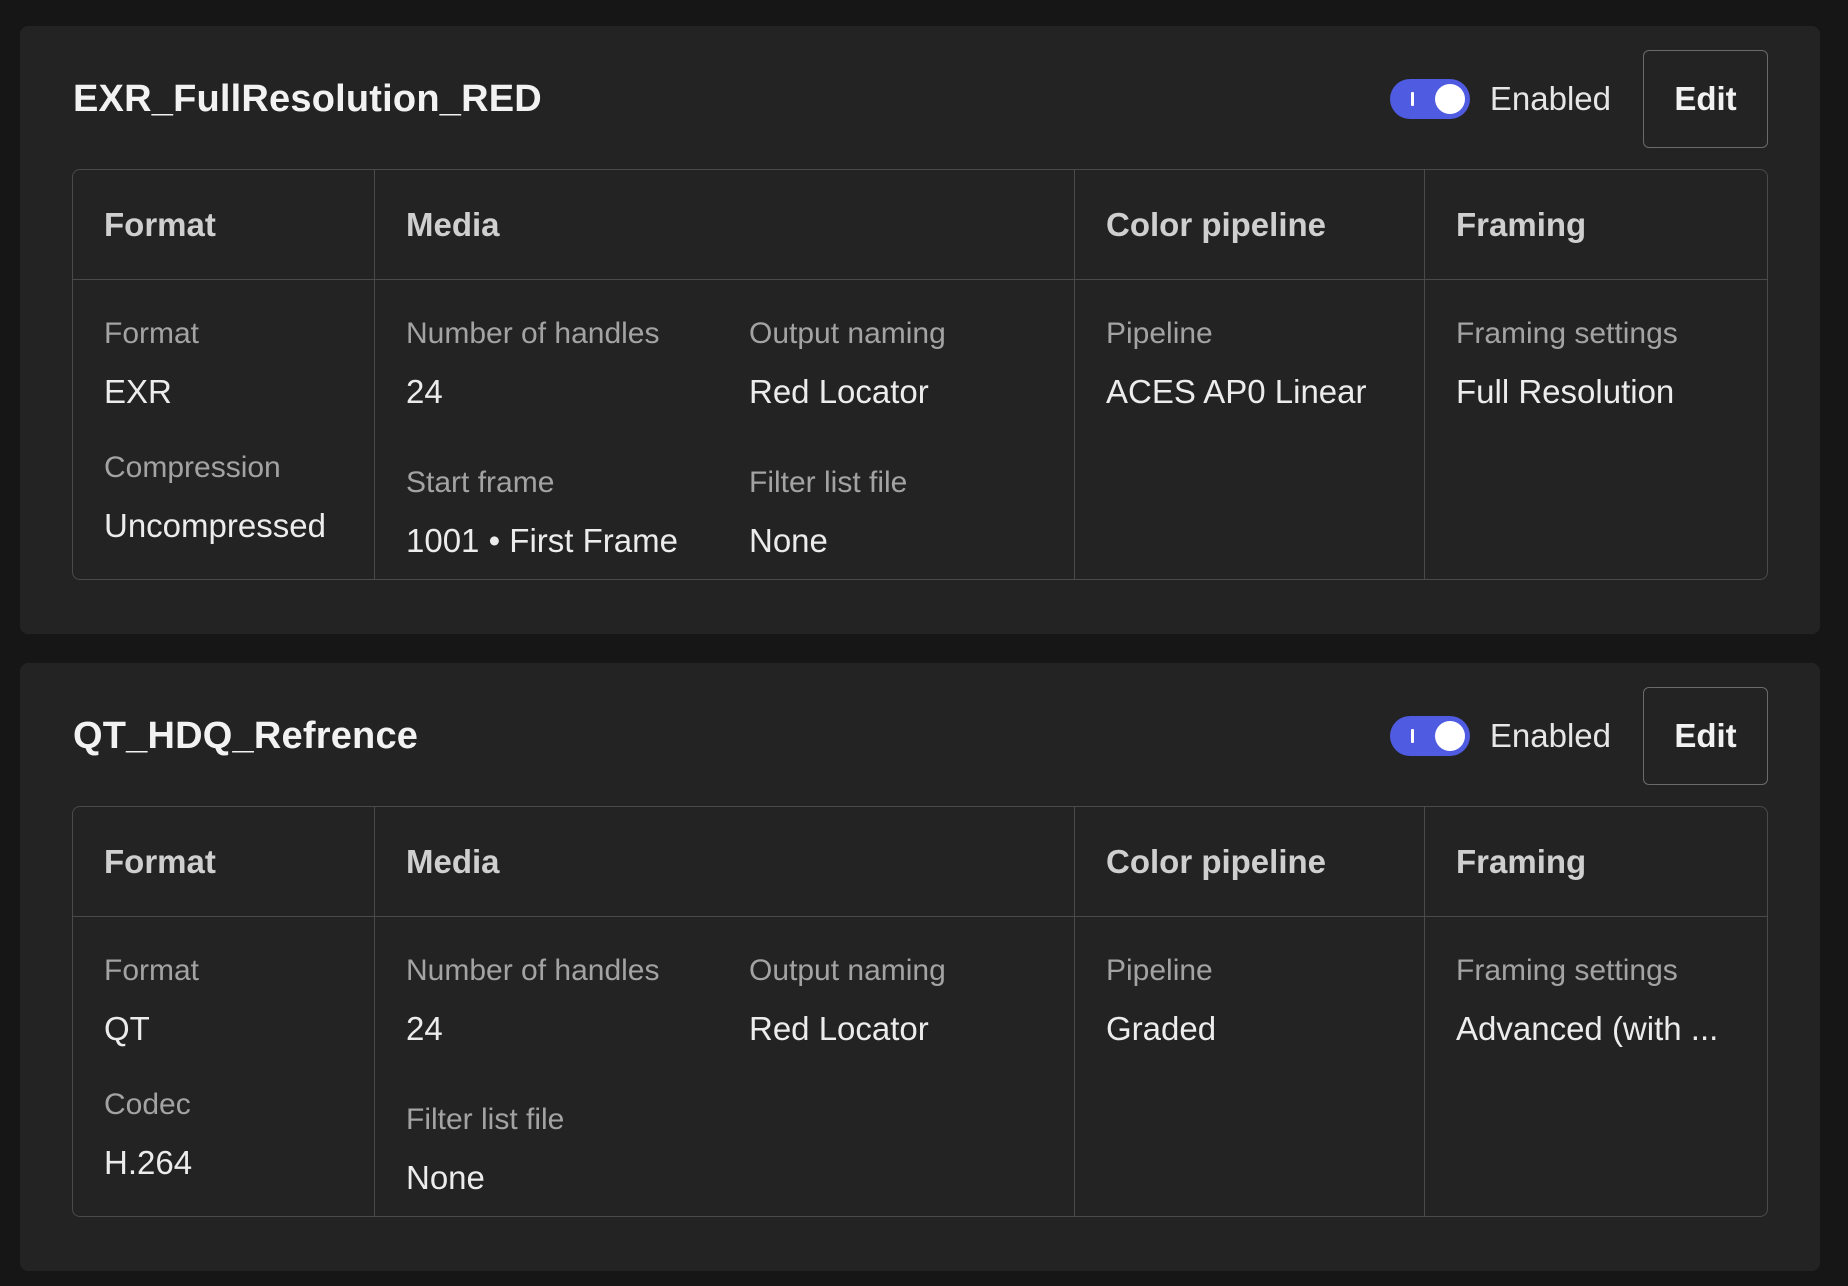 The height and width of the screenshot is (1286, 1848). Describe the element at coordinates (1596, 429) in the screenshot. I see `framing-column: Framing settings Full Resolution` at that location.